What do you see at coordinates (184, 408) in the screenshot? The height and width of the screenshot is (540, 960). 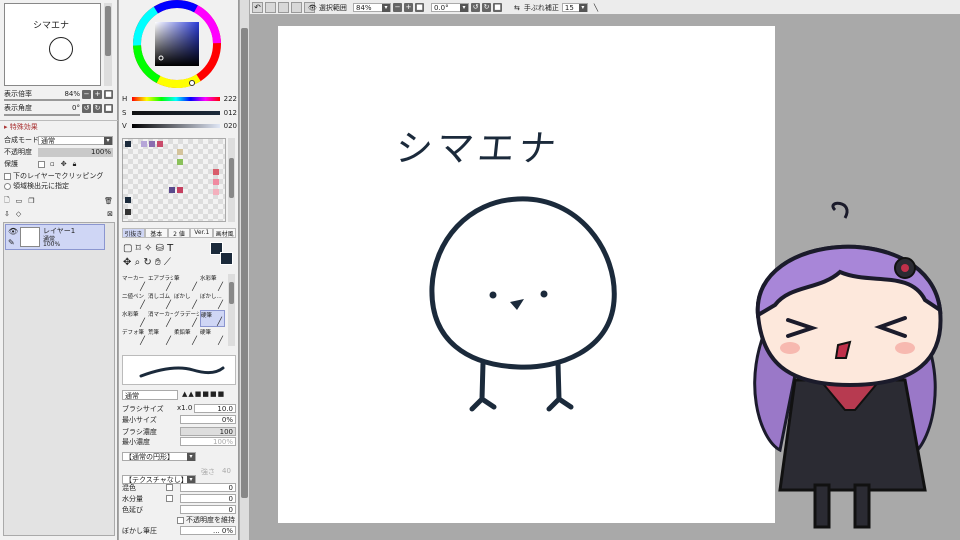 I see `brush-size-multiplier: x1.0` at bounding box center [184, 408].